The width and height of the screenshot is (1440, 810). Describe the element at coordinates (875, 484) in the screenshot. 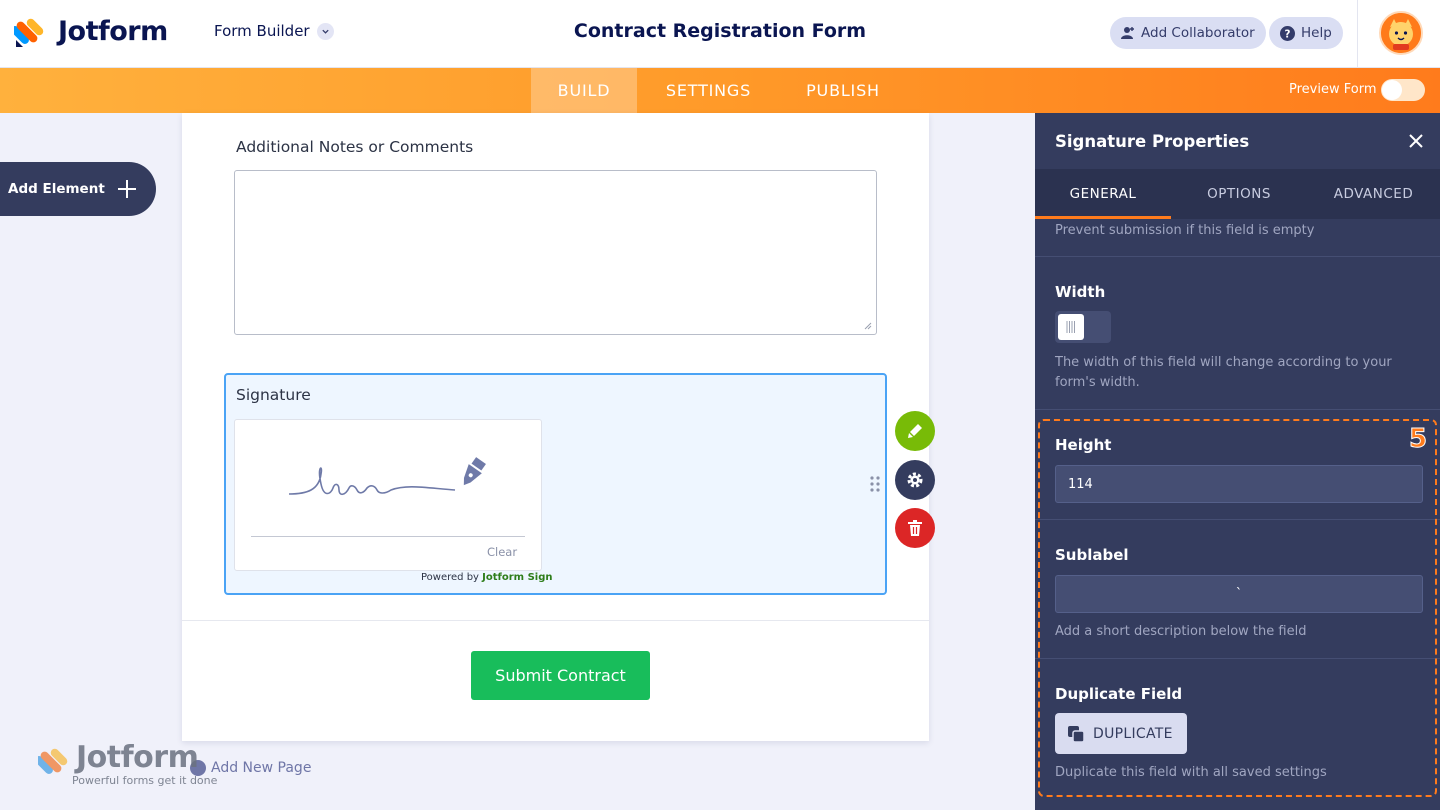

I see `drag-handle-icon` at that location.